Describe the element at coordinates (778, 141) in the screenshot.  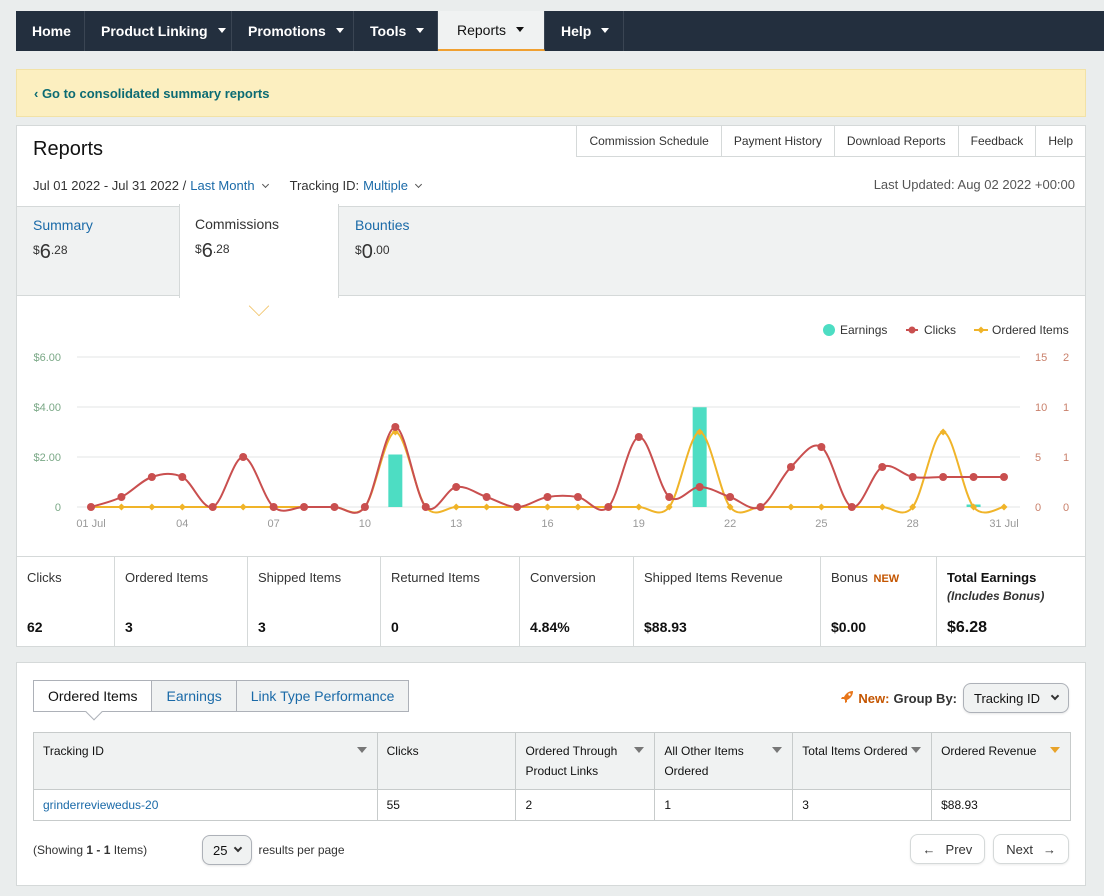
I see `payment-history-link: Payment History` at that location.